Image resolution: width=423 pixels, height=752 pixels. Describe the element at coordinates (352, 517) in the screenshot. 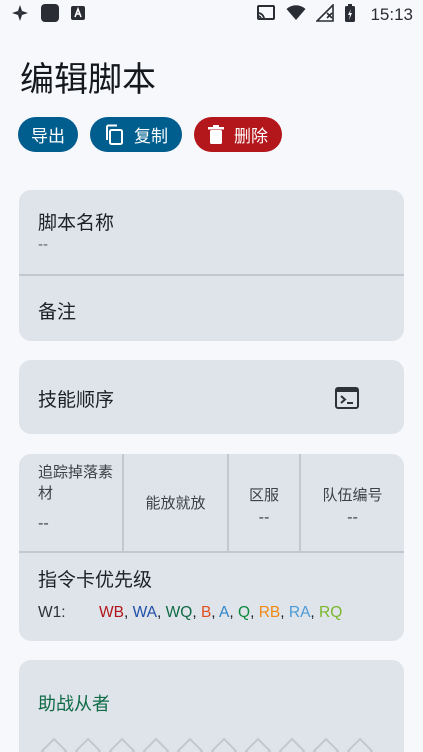

I see `team-value: --` at that location.